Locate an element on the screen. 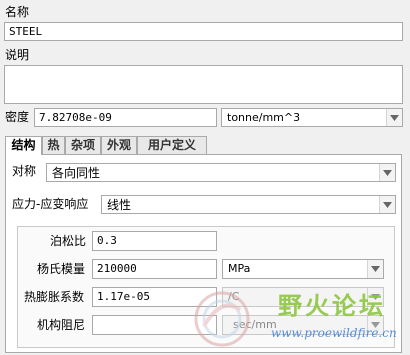 Image resolution: width=410 pixels, height=355 pixels. youngs-unit-value: MPa is located at coordinates (239, 268).